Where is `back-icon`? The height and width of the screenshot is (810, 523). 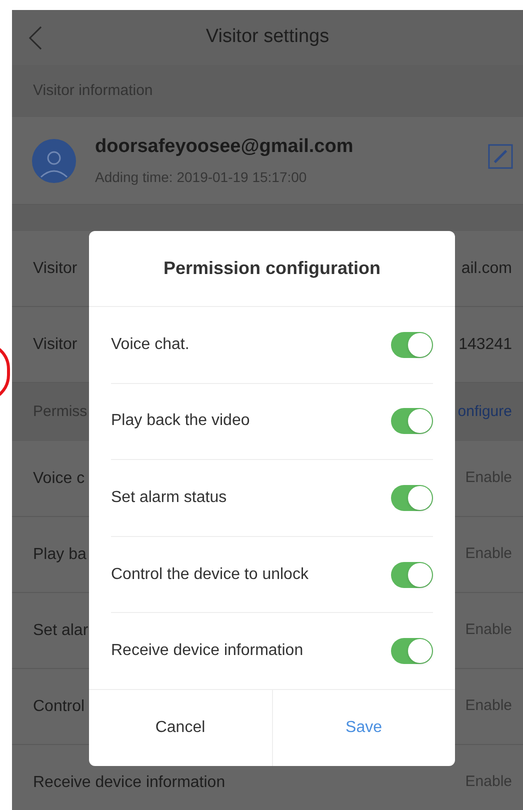 back-icon is located at coordinates (35, 38).